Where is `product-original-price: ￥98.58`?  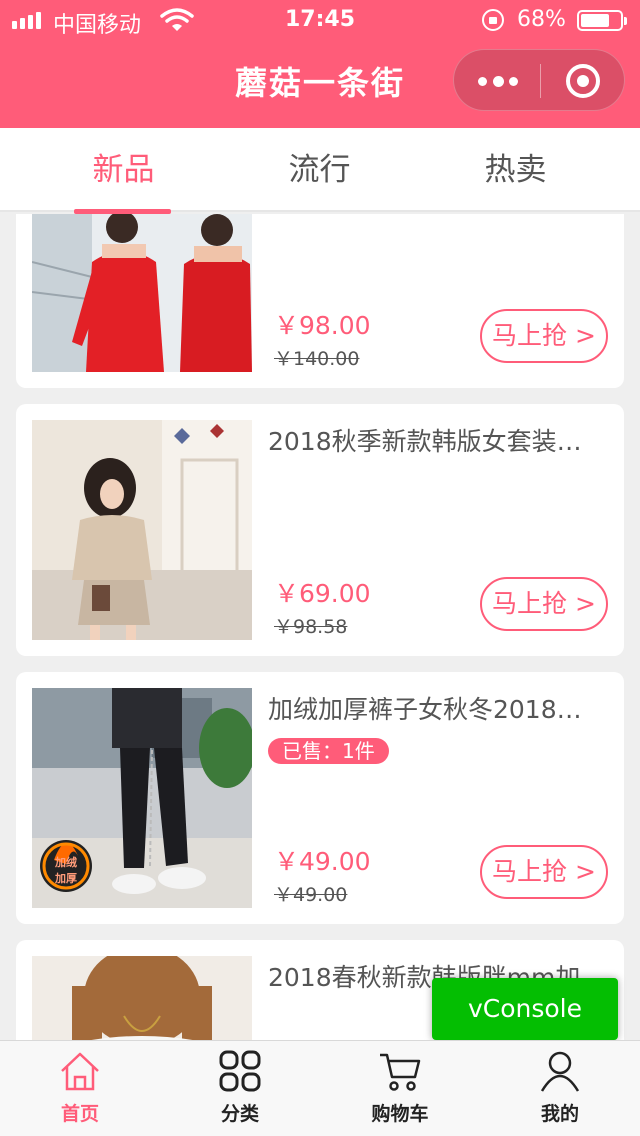 product-original-price: ￥98.58 is located at coordinates (311, 627).